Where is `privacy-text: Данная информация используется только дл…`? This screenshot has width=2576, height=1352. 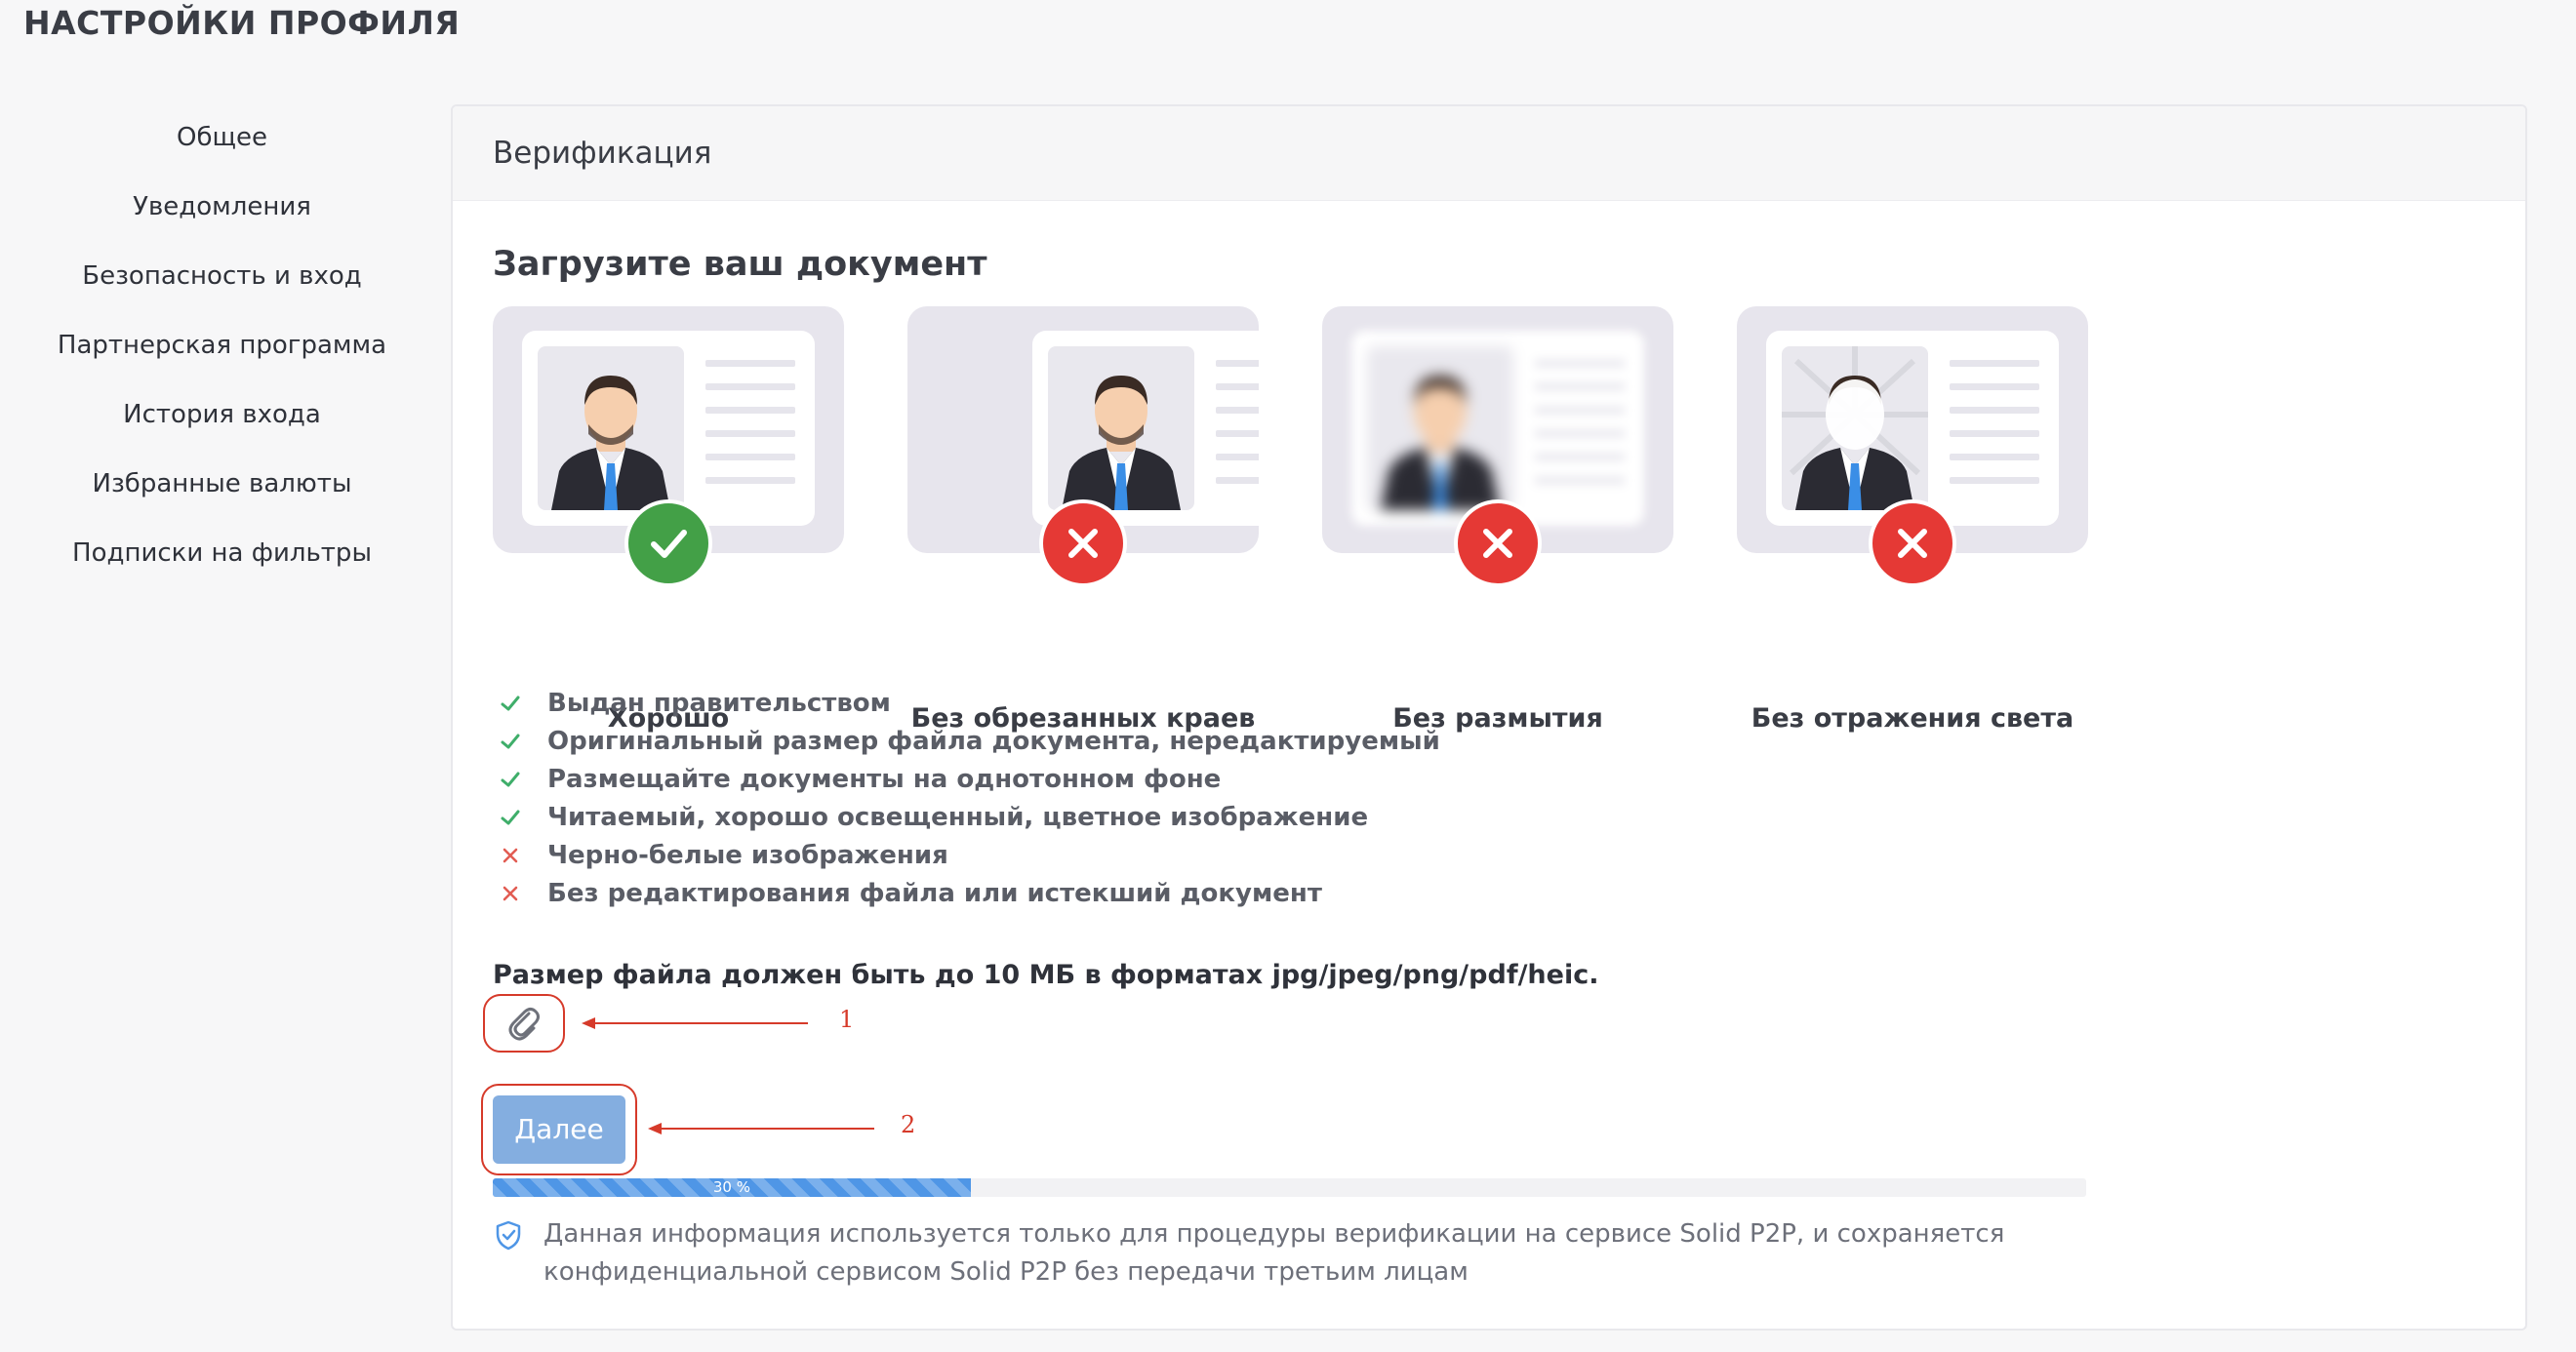
privacy-text: Данная информация используется только дл… is located at coordinates (1274, 1253).